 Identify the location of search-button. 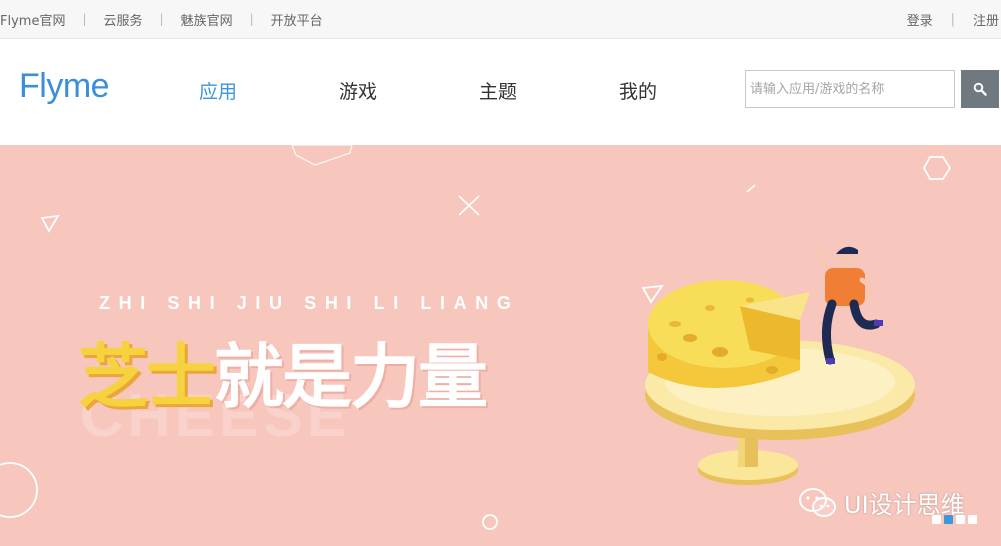
(980, 89).